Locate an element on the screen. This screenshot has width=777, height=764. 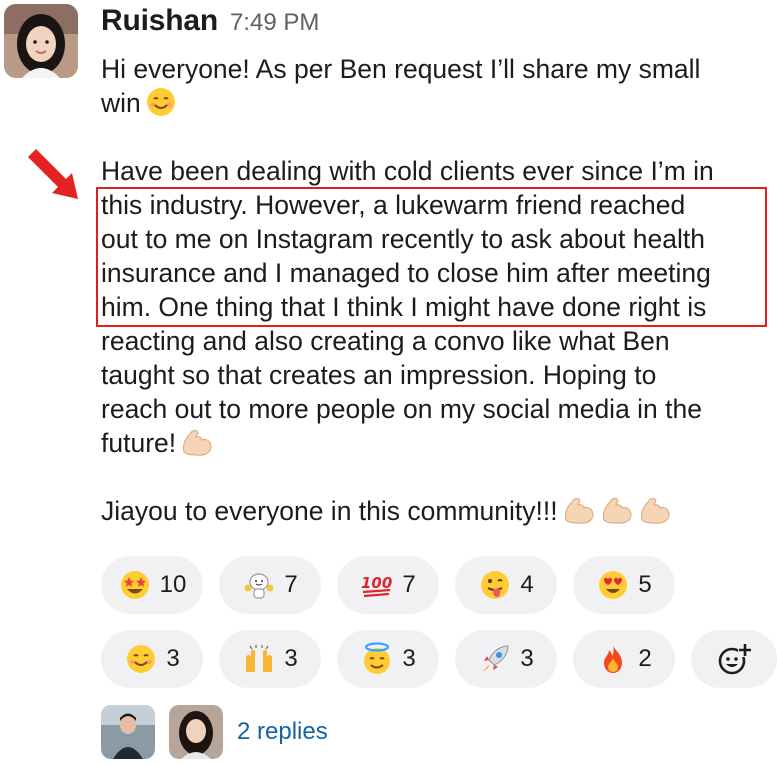
reaction-star-struck: 10 is located at coordinates (152, 585).